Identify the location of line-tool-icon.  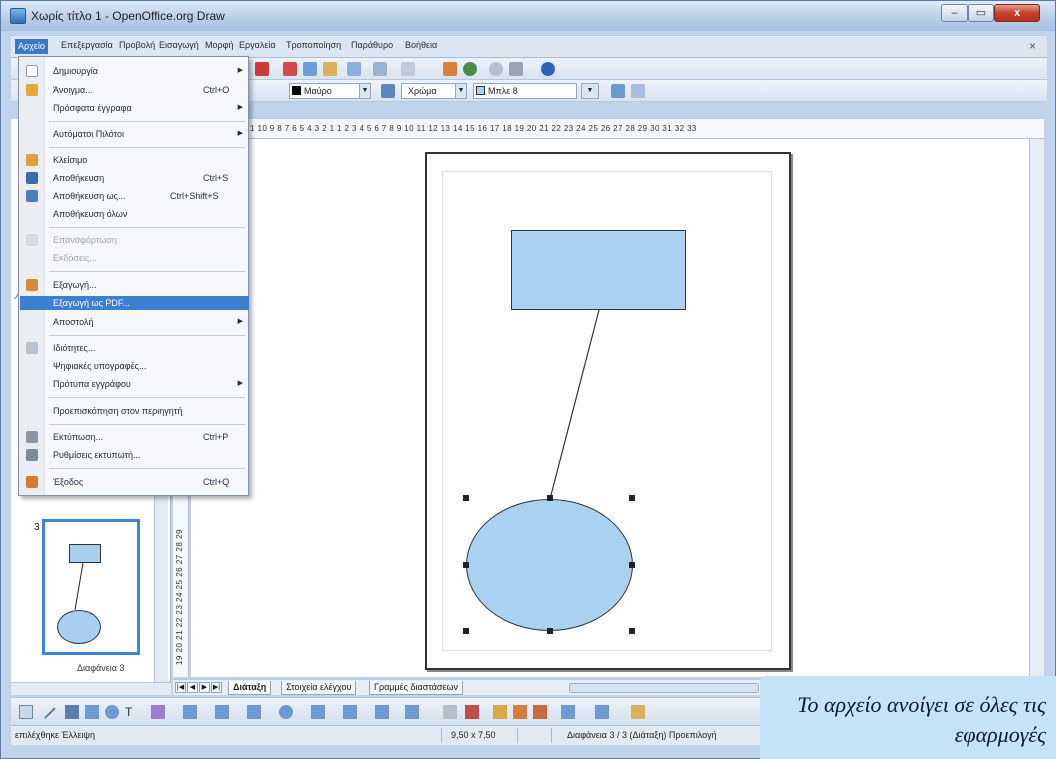
(50, 713).